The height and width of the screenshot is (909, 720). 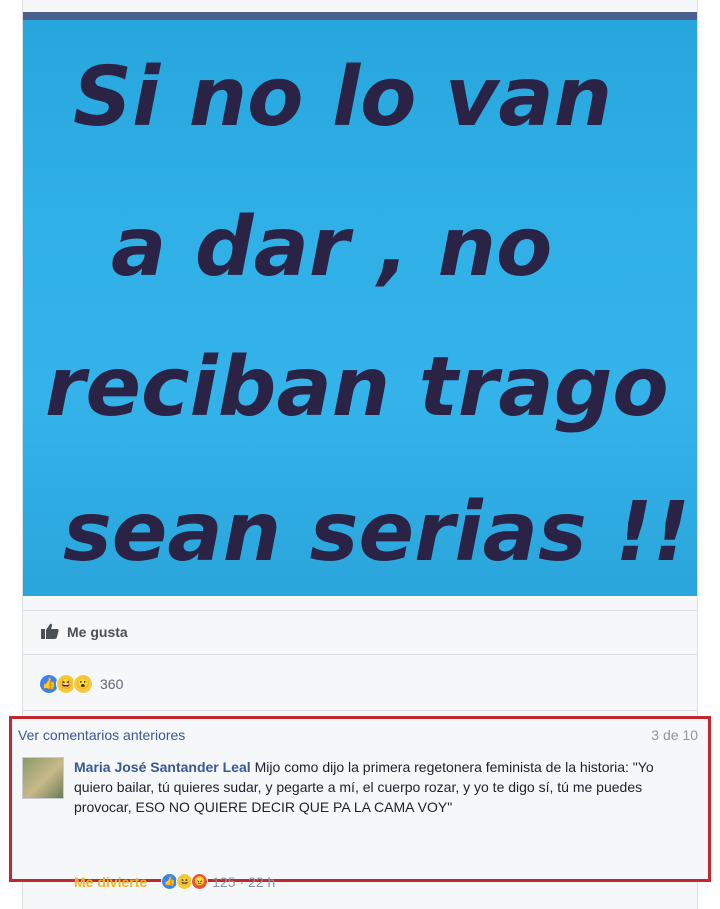 What do you see at coordinates (83, 684) in the screenshot?
I see `wow-icon: 😮` at bounding box center [83, 684].